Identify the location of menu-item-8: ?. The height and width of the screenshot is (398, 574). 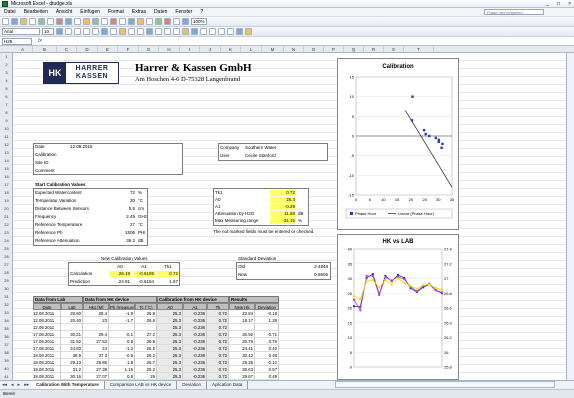
(201, 12).